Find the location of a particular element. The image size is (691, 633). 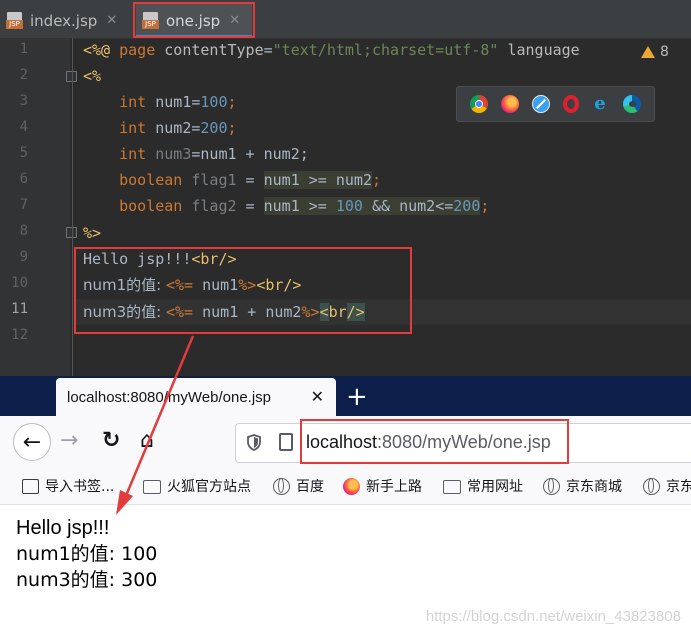

open-in-browser-popup: e is located at coordinates (555, 104).